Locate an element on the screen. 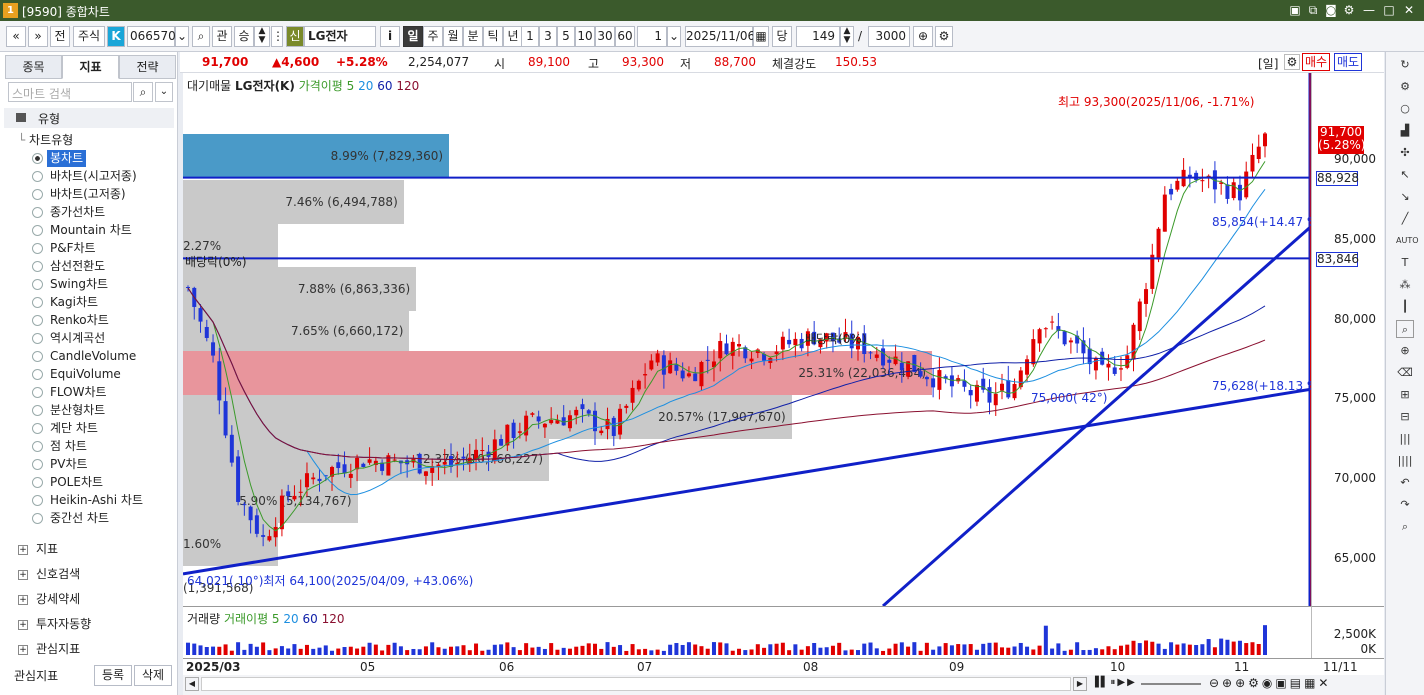 This screenshot has height=695, width=1424. register-button: 등록 is located at coordinates (113, 675).